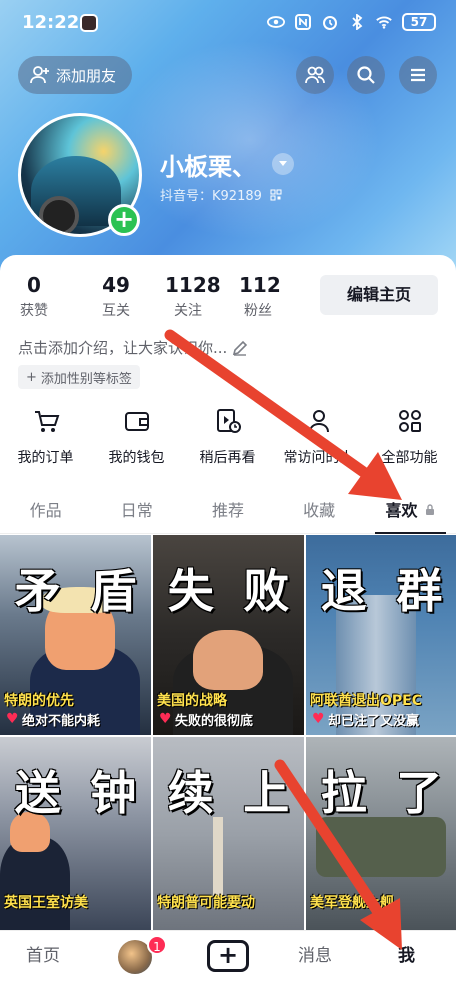 The width and height of the screenshot is (456, 981). I want to click on battery-indicator: 57, so click(419, 22).